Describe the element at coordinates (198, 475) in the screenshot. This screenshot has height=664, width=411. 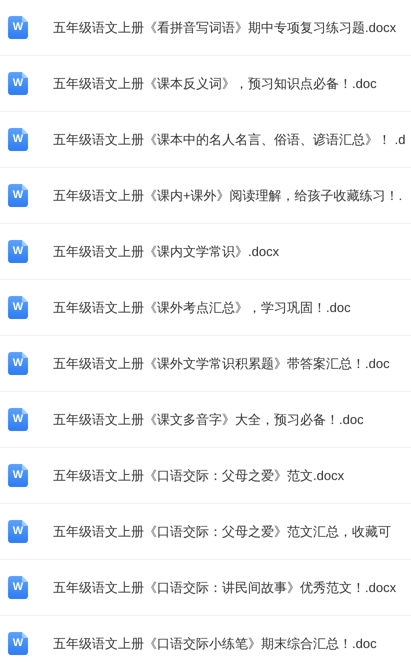
I see `file-name: 五年级语文上册《口语交际：父母之爱》范文.docx` at that location.